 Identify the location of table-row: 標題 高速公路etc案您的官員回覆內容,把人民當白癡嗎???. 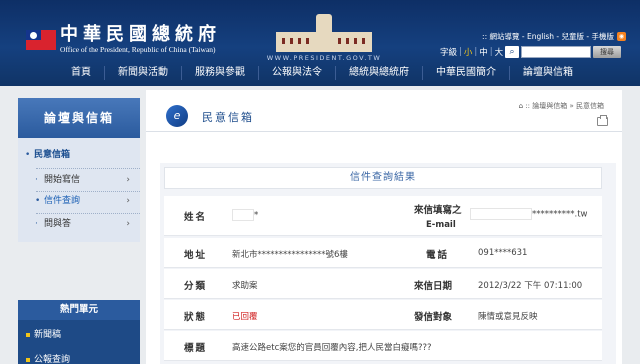
(383, 346).